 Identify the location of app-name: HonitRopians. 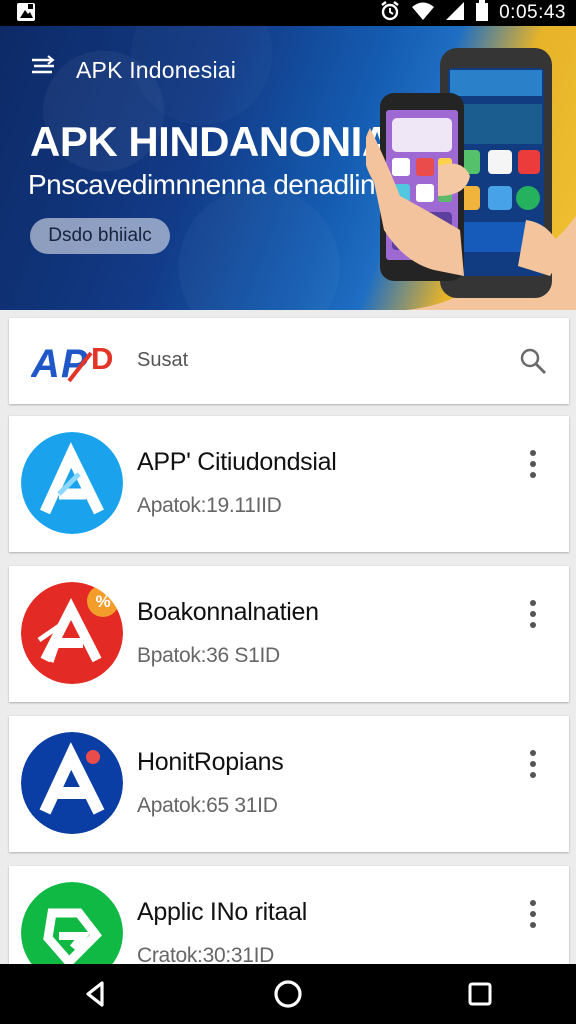
(210, 762).